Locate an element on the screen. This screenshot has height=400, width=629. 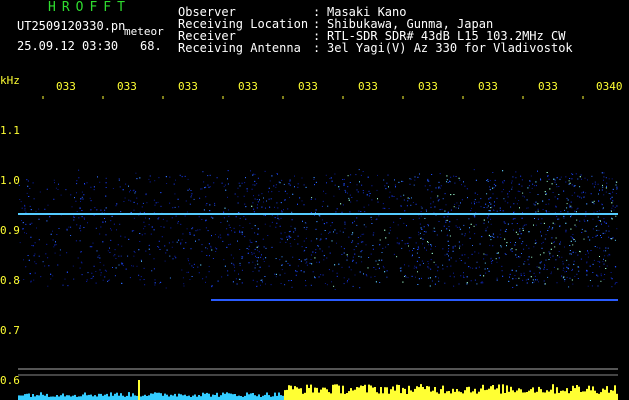
meta-antenna-value: 3el Yagi(V) Az 330 for Vladivostok is located at coordinates (450, 48).